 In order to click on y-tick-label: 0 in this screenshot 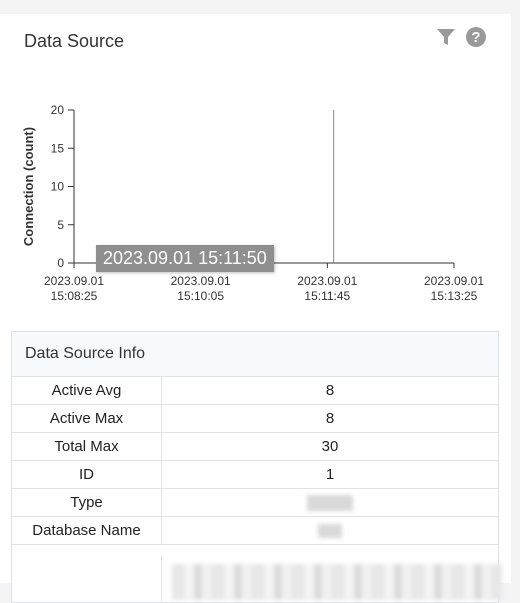, I will do `click(60, 263)`.